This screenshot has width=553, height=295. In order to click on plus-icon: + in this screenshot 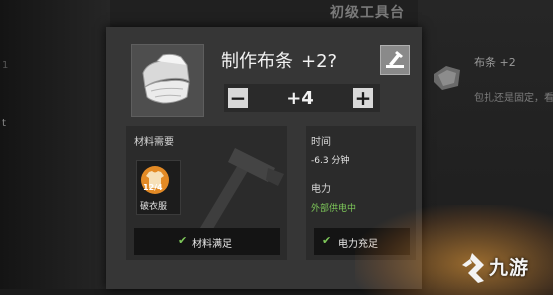, I will do `click(363, 98)`.